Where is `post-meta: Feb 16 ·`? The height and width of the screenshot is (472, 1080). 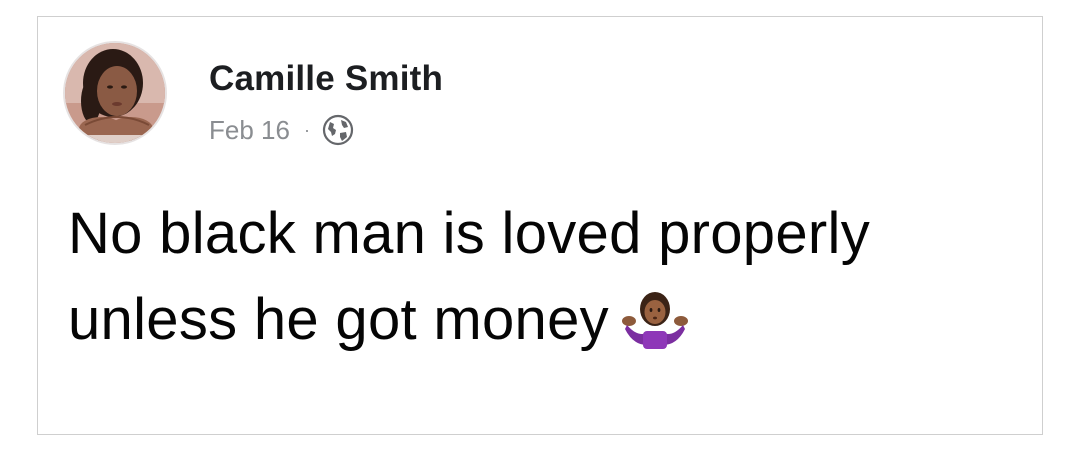 post-meta: Feb 16 · is located at coordinates (281, 130).